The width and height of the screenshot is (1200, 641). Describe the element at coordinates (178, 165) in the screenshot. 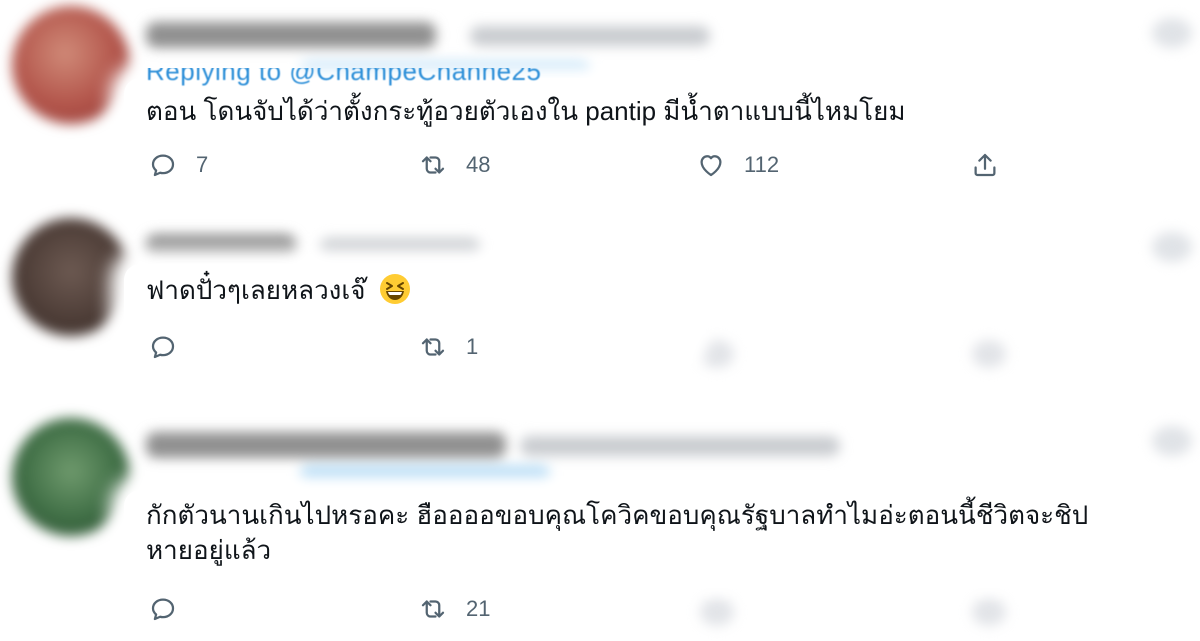

I see `reply-button: 7` at that location.